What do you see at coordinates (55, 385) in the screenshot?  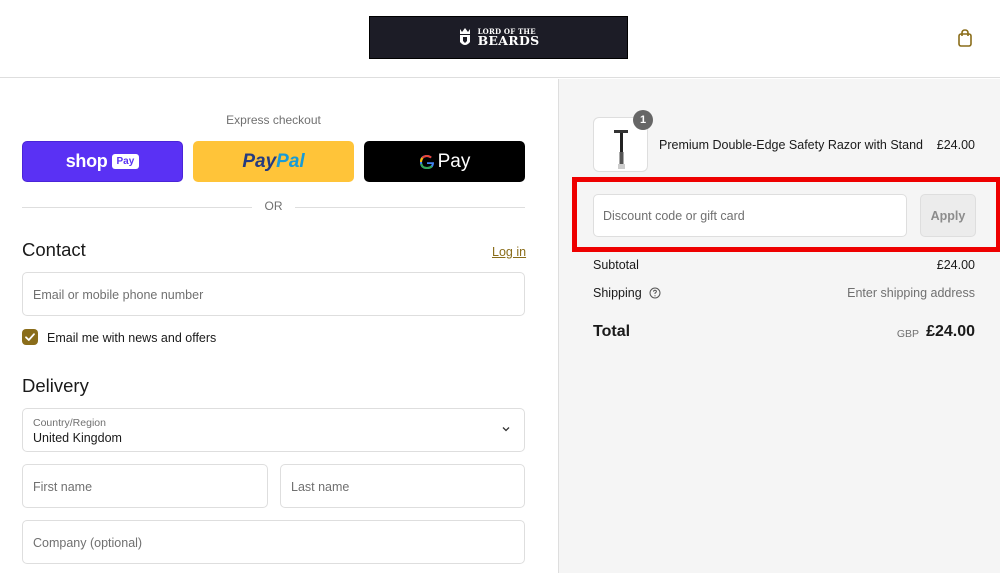 I see `delivery-heading: Delivery` at bounding box center [55, 385].